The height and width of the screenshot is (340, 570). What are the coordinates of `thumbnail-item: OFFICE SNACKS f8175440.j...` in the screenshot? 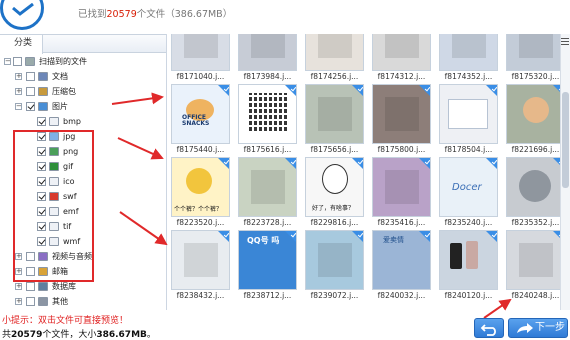 It's located at (200, 120).